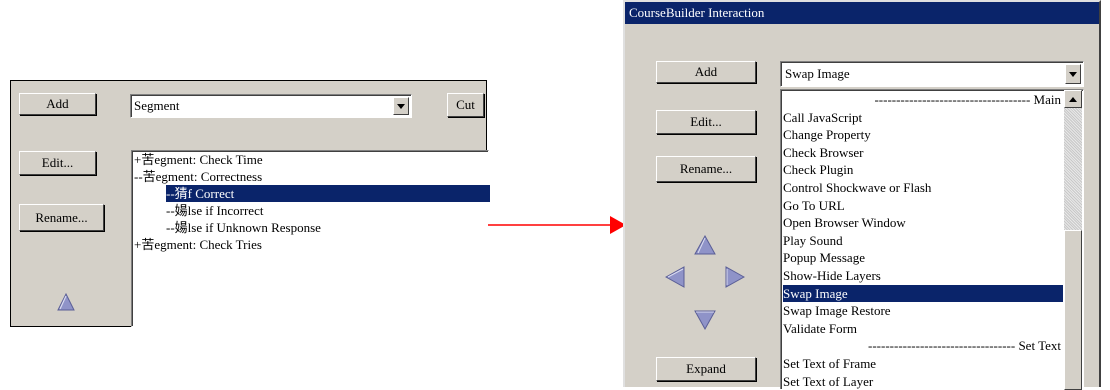 This screenshot has width=1110, height=390. What do you see at coordinates (818, 169) in the screenshot?
I see `list-item: Check Plugin` at bounding box center [818, 169].